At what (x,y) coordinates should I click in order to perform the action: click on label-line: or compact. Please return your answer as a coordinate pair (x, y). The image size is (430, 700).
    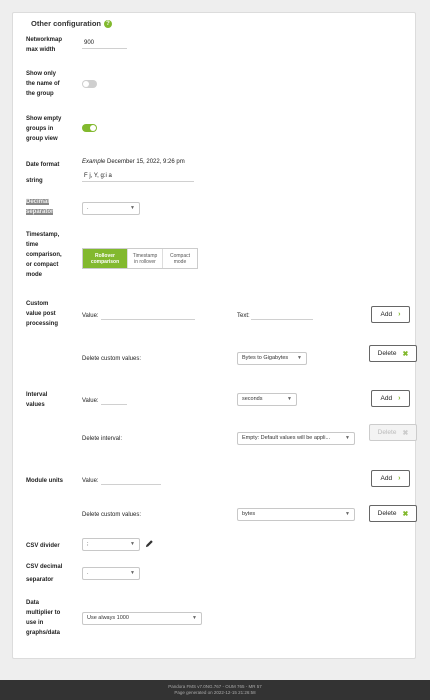
    Looking at the image, I should click on (42, 265).